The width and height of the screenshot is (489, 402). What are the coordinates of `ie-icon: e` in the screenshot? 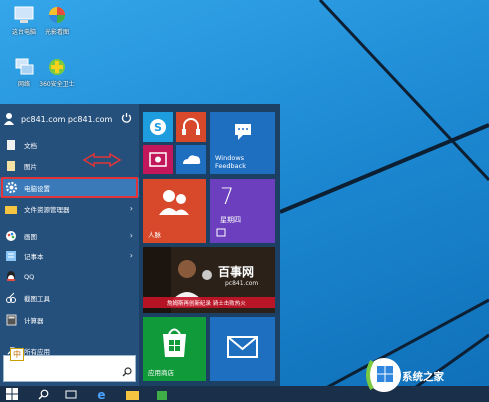 It's located at (101, 394).